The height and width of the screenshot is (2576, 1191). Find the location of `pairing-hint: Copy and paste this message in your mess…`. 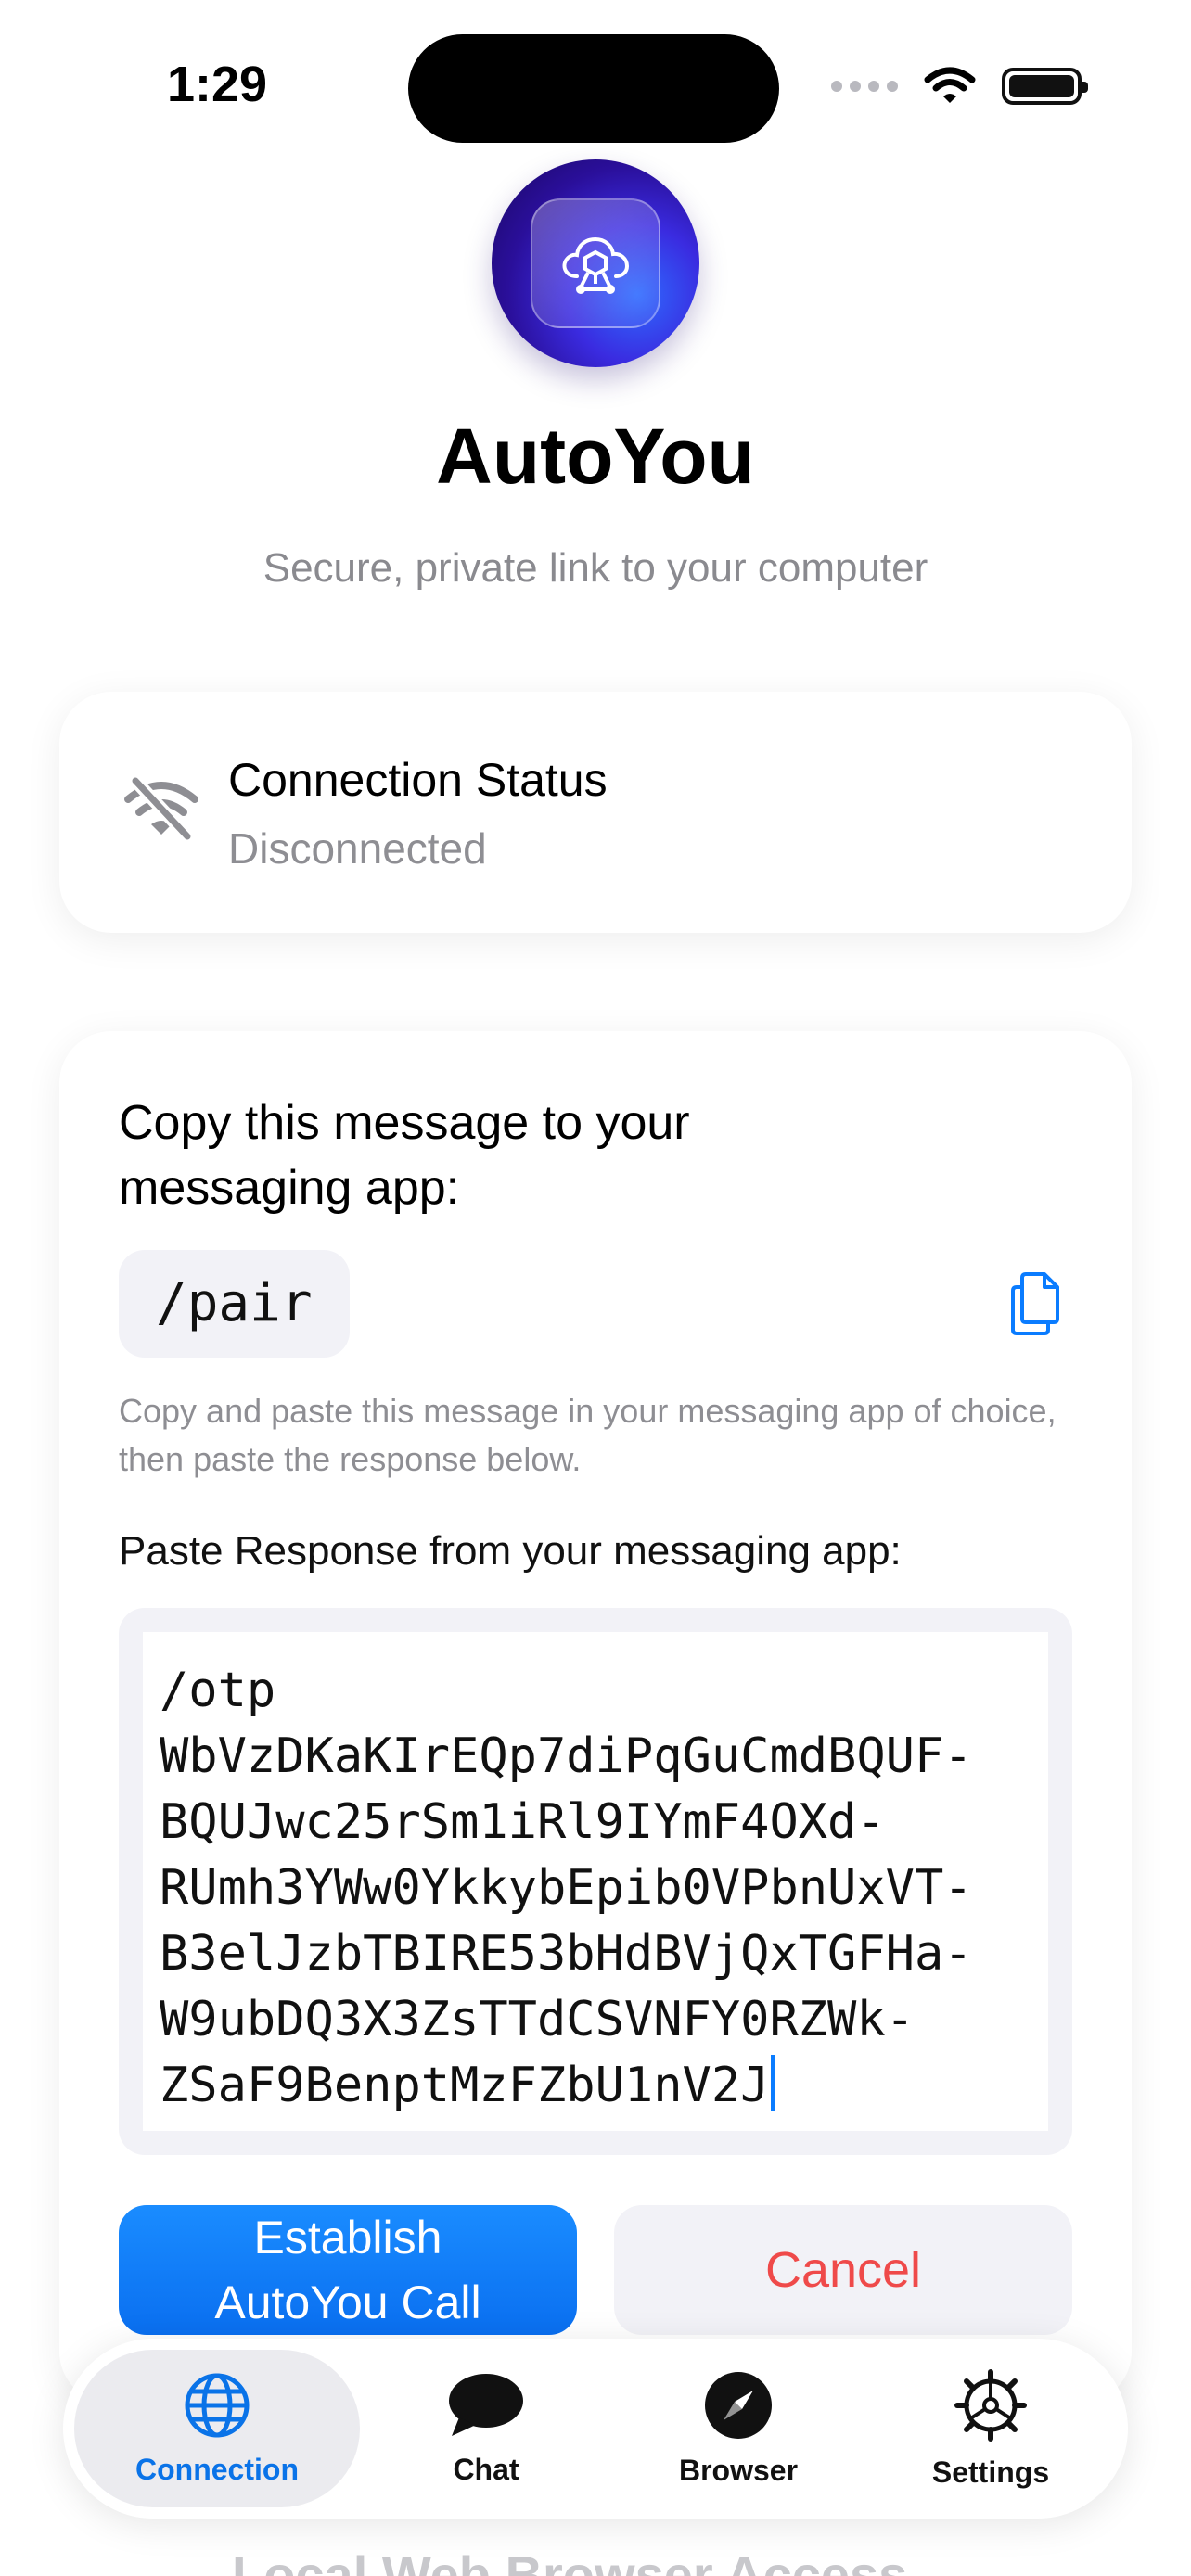

pairing-hint: Copy and paste this message in your mess… is located at coordinates (588, 1435).